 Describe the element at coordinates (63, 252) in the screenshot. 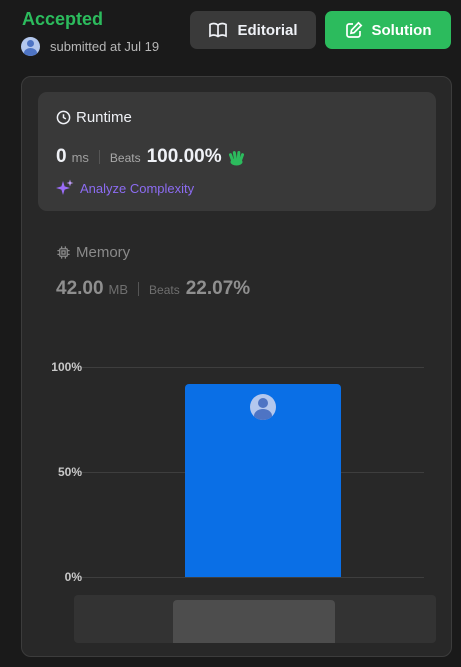

I see `chip-icon` at that location.